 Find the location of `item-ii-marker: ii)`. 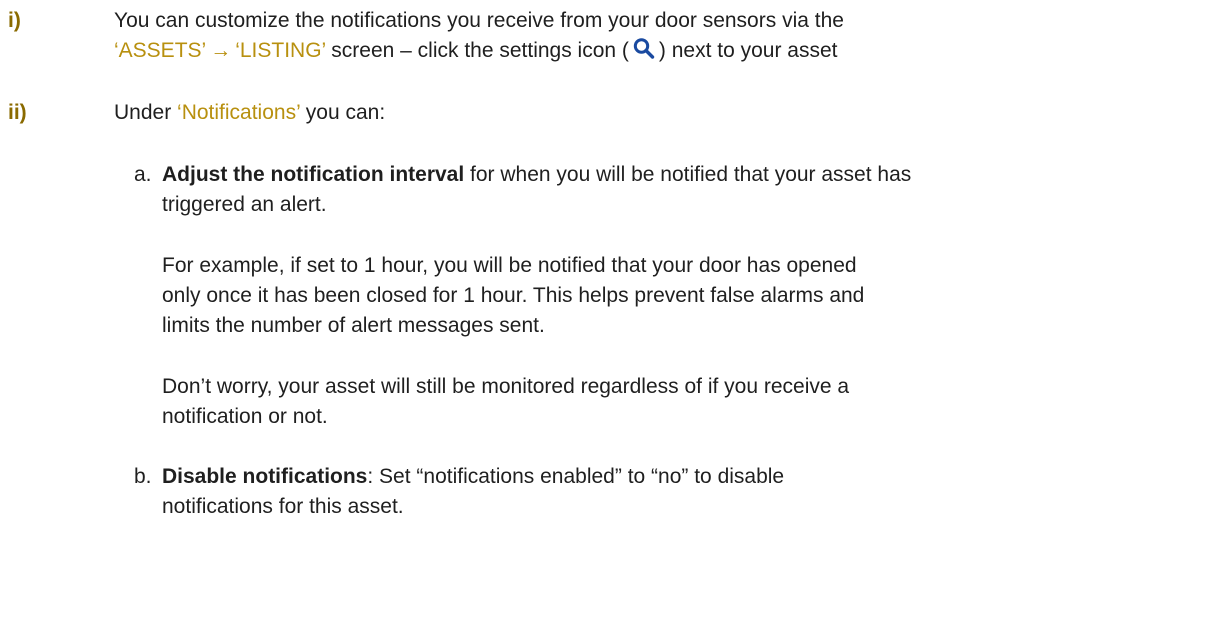

item-ii-marker: ii) is located at coordinates (17, 112).